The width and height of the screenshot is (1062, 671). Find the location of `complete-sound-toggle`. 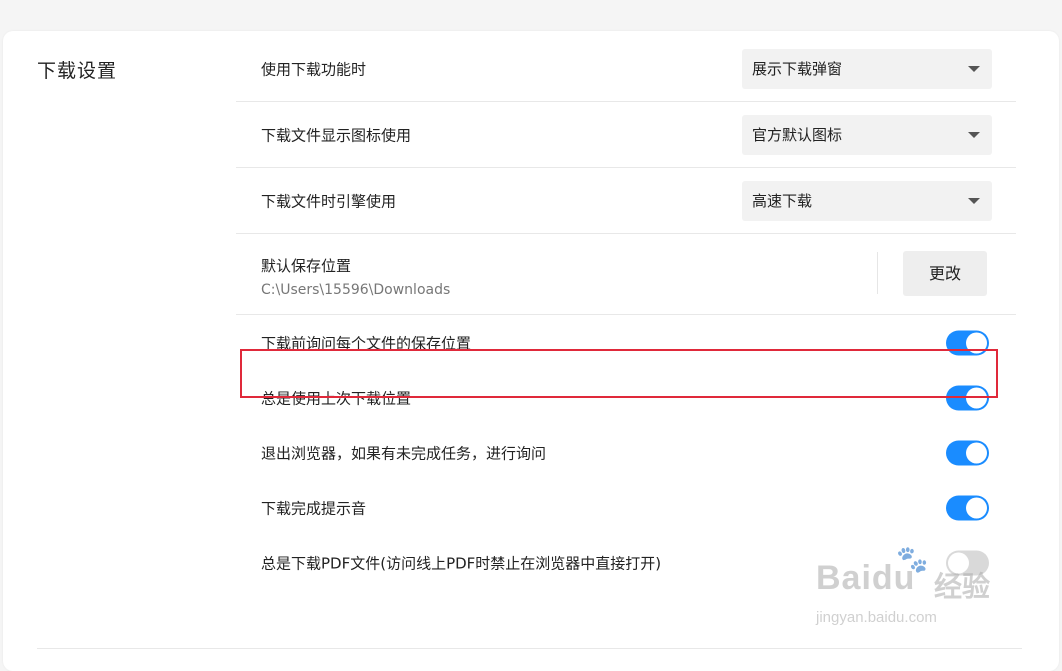

complete-sound-toggle is located at coordinates (967, 507).